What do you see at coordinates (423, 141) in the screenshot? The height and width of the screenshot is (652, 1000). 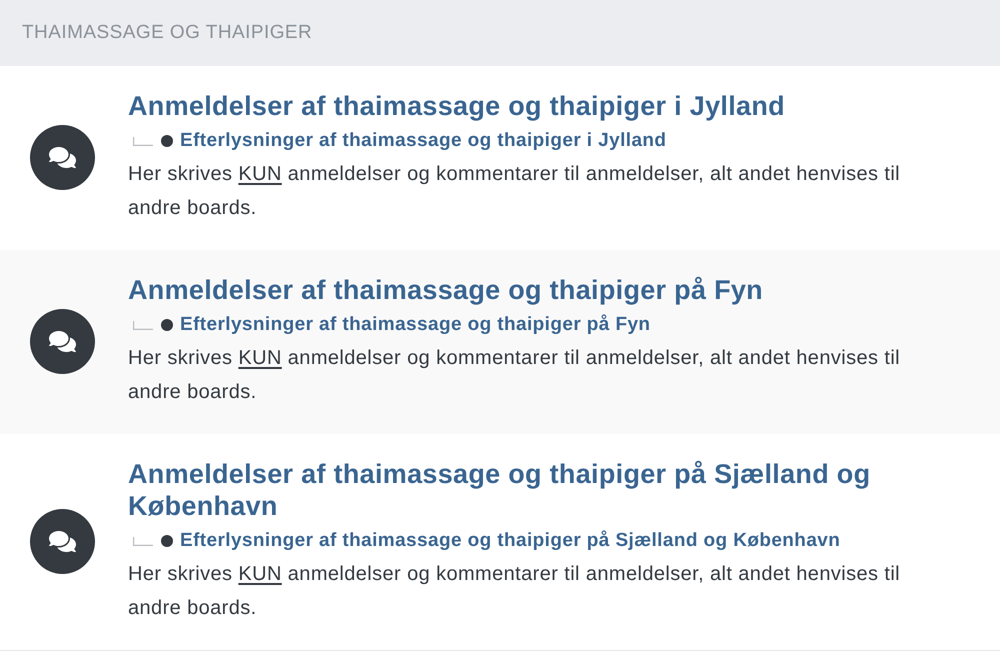 I see `subforum-link: Efterlysninger af thaimassage og thaipiger i Jylland` at bounding box center [423, 141].